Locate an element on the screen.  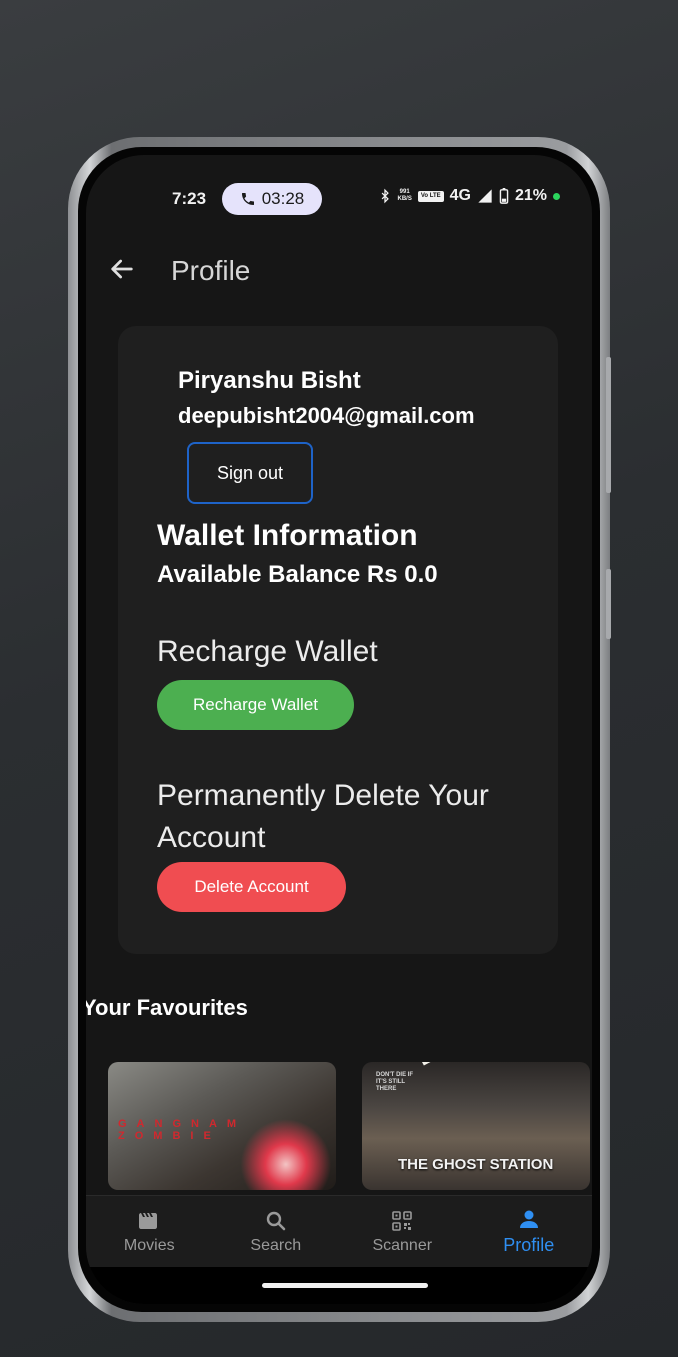
nav-item-scanner: Scanner is located at coordinates (402, 1231).